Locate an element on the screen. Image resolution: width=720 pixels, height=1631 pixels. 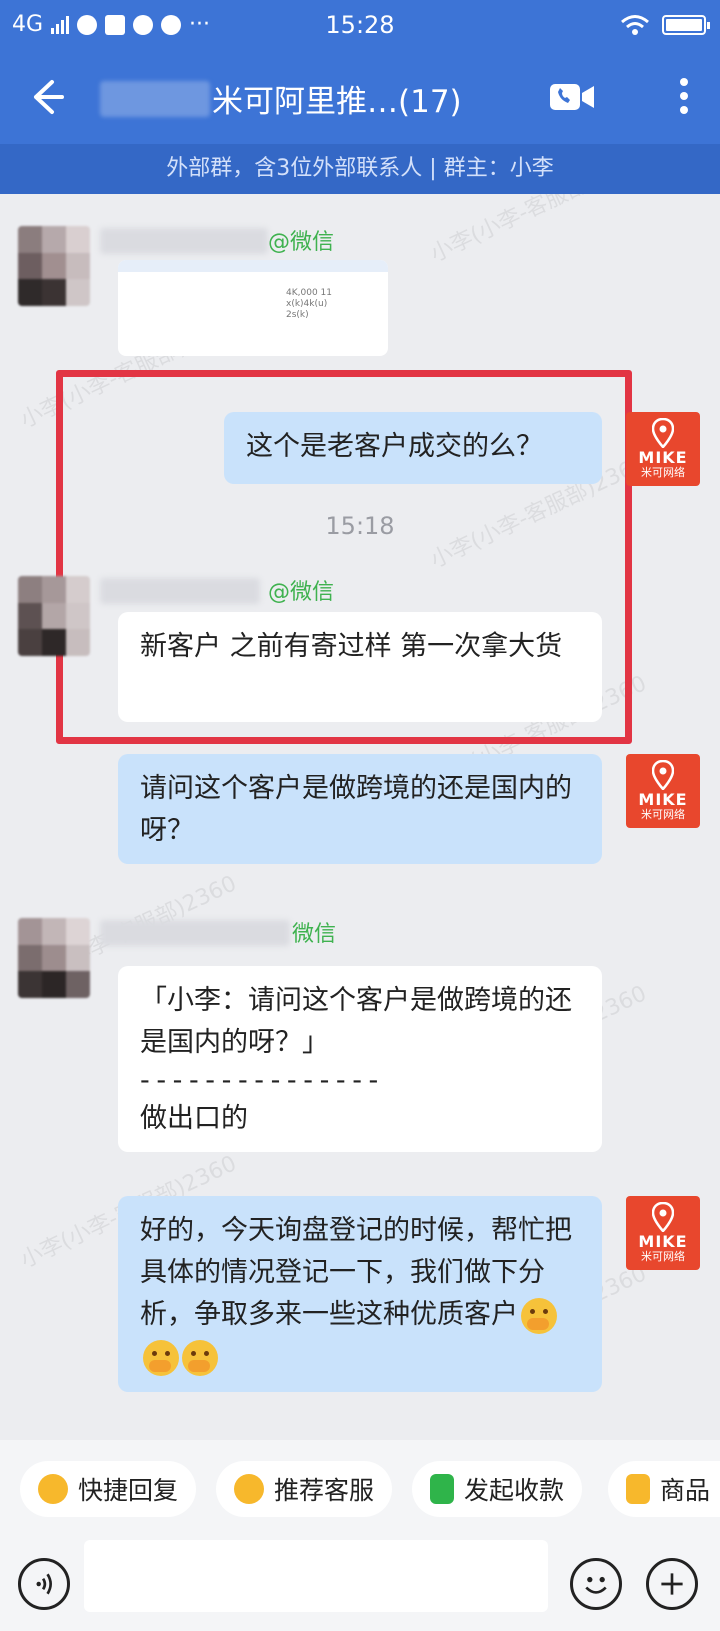
blurred-group-name is located at coordinates (155, 98).